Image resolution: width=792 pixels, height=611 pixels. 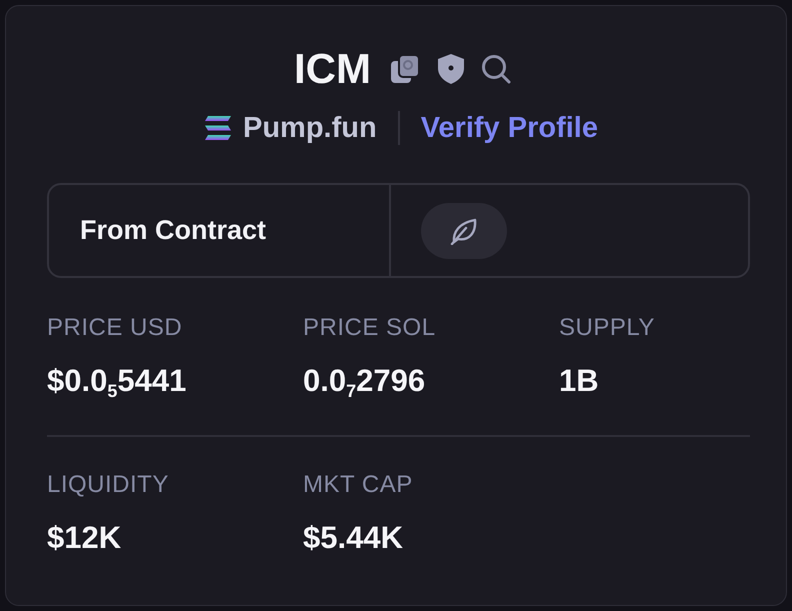 I want to click on contract-label: From Contract, so click(x=173, y=230).